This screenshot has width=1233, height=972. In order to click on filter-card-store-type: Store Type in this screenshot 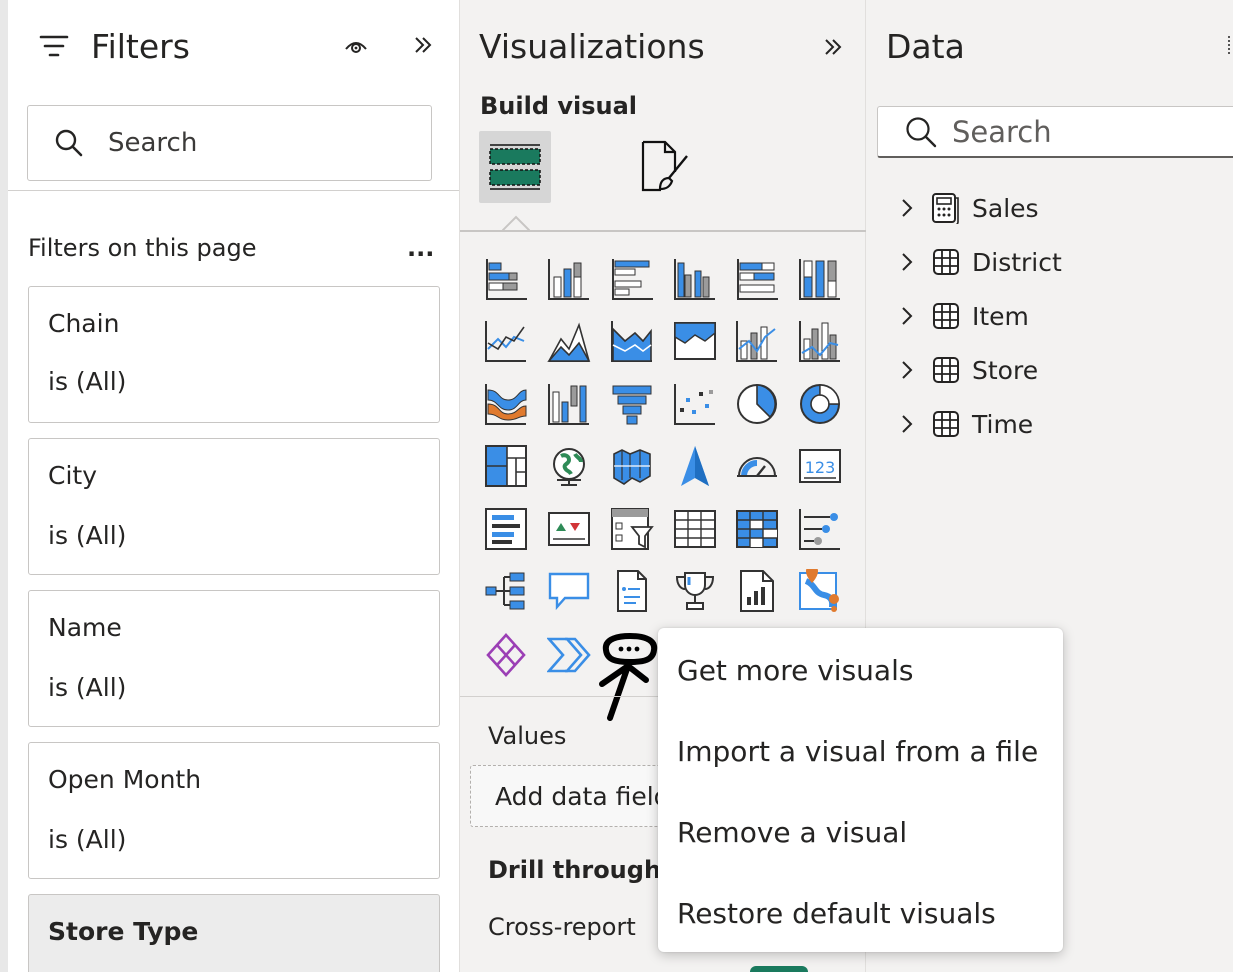, I will do `click(234, 933)`.